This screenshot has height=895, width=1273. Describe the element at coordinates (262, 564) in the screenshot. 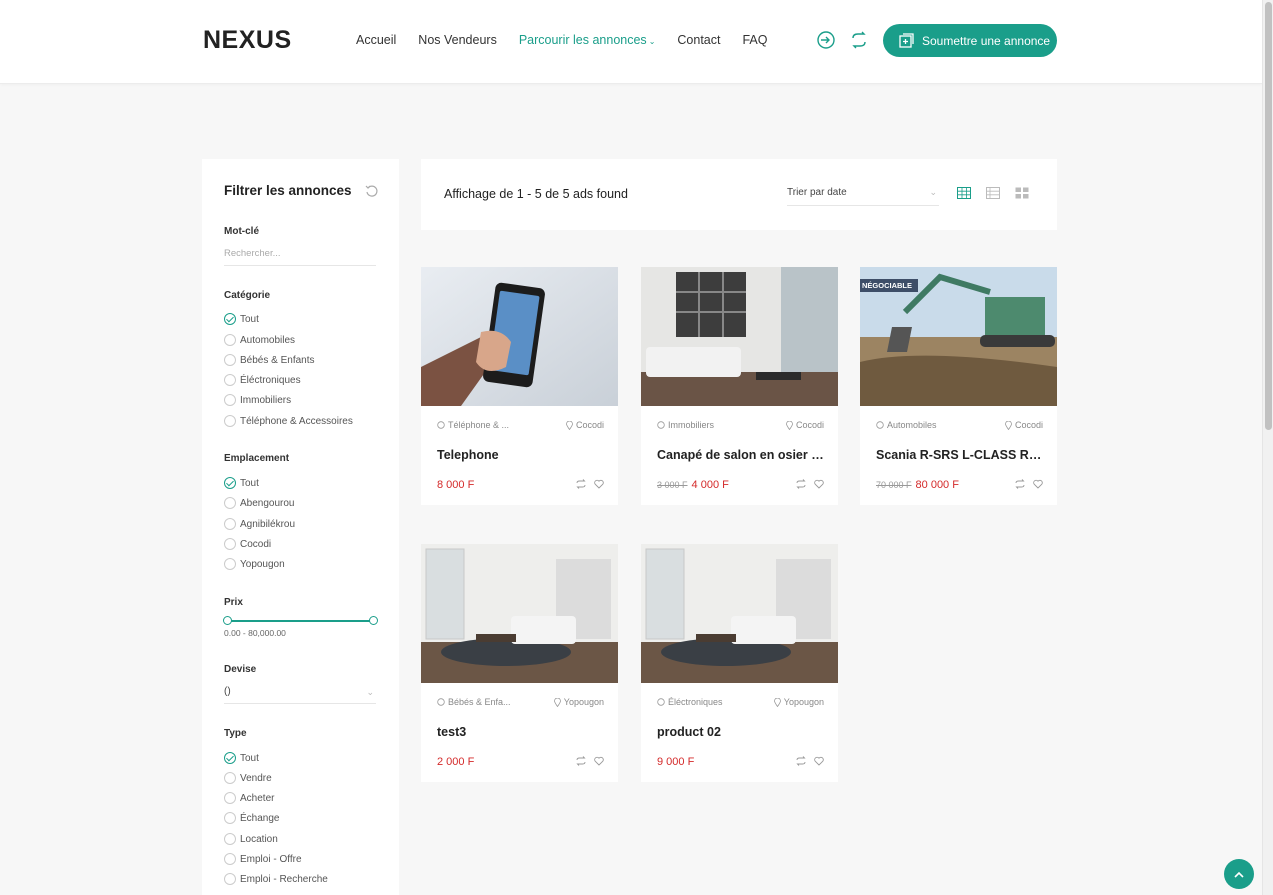

I see `option-label: Yopougon` at that location.